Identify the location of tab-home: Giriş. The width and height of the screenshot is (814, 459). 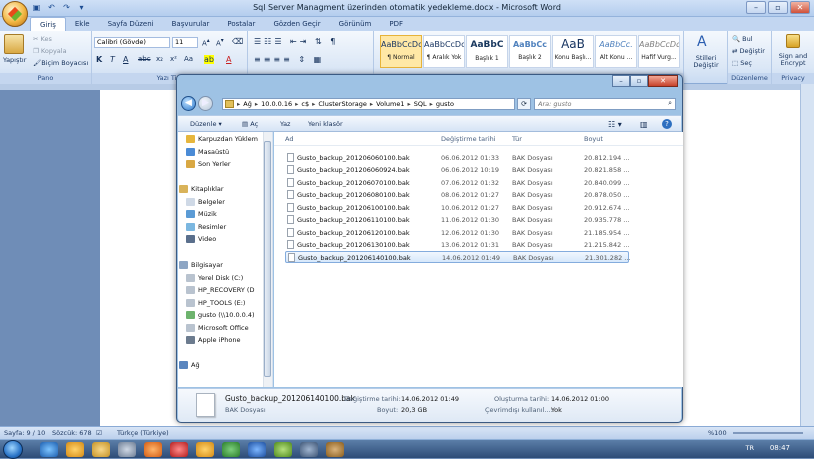
(48, 24).